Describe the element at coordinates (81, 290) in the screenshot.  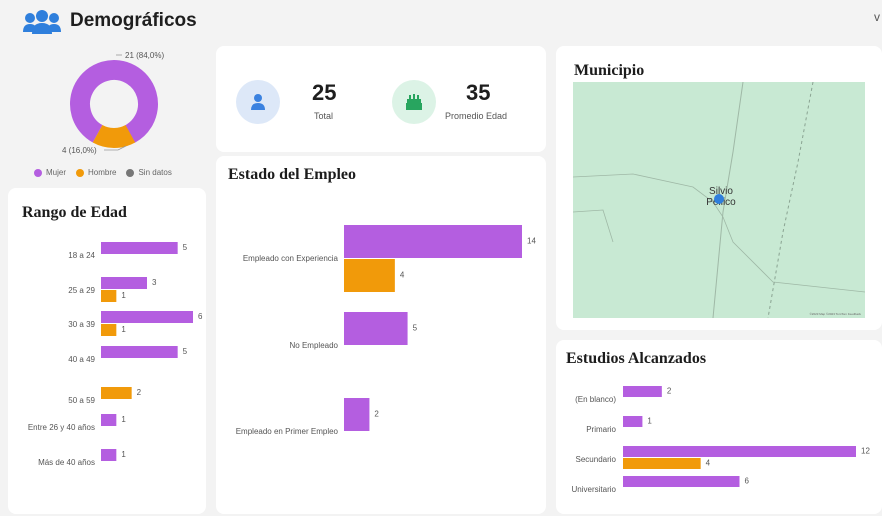
I see `category-label-25-a-29: 25 a 29` at that location.